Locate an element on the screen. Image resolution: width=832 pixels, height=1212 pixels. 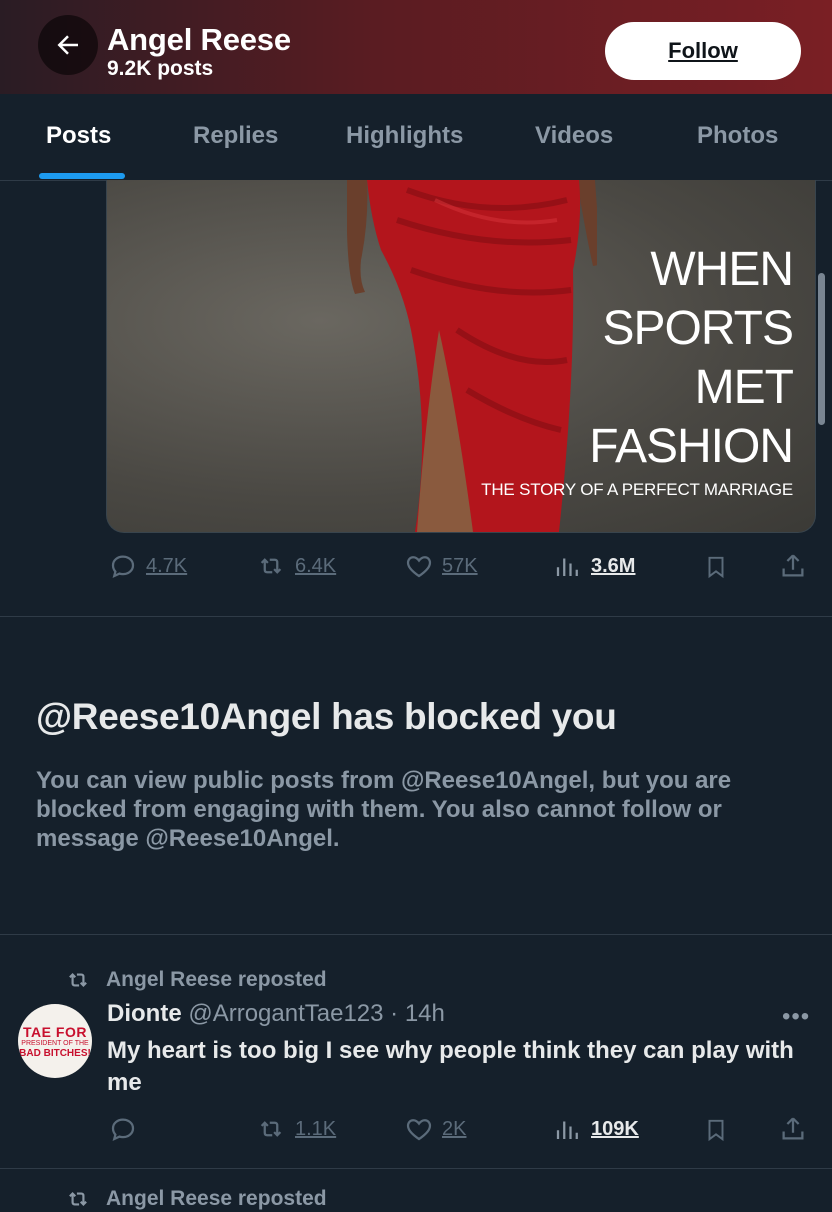
media-subtitle: THE STORY OF A PERFECT MARRIAGE is located at coordinates (637, 489).